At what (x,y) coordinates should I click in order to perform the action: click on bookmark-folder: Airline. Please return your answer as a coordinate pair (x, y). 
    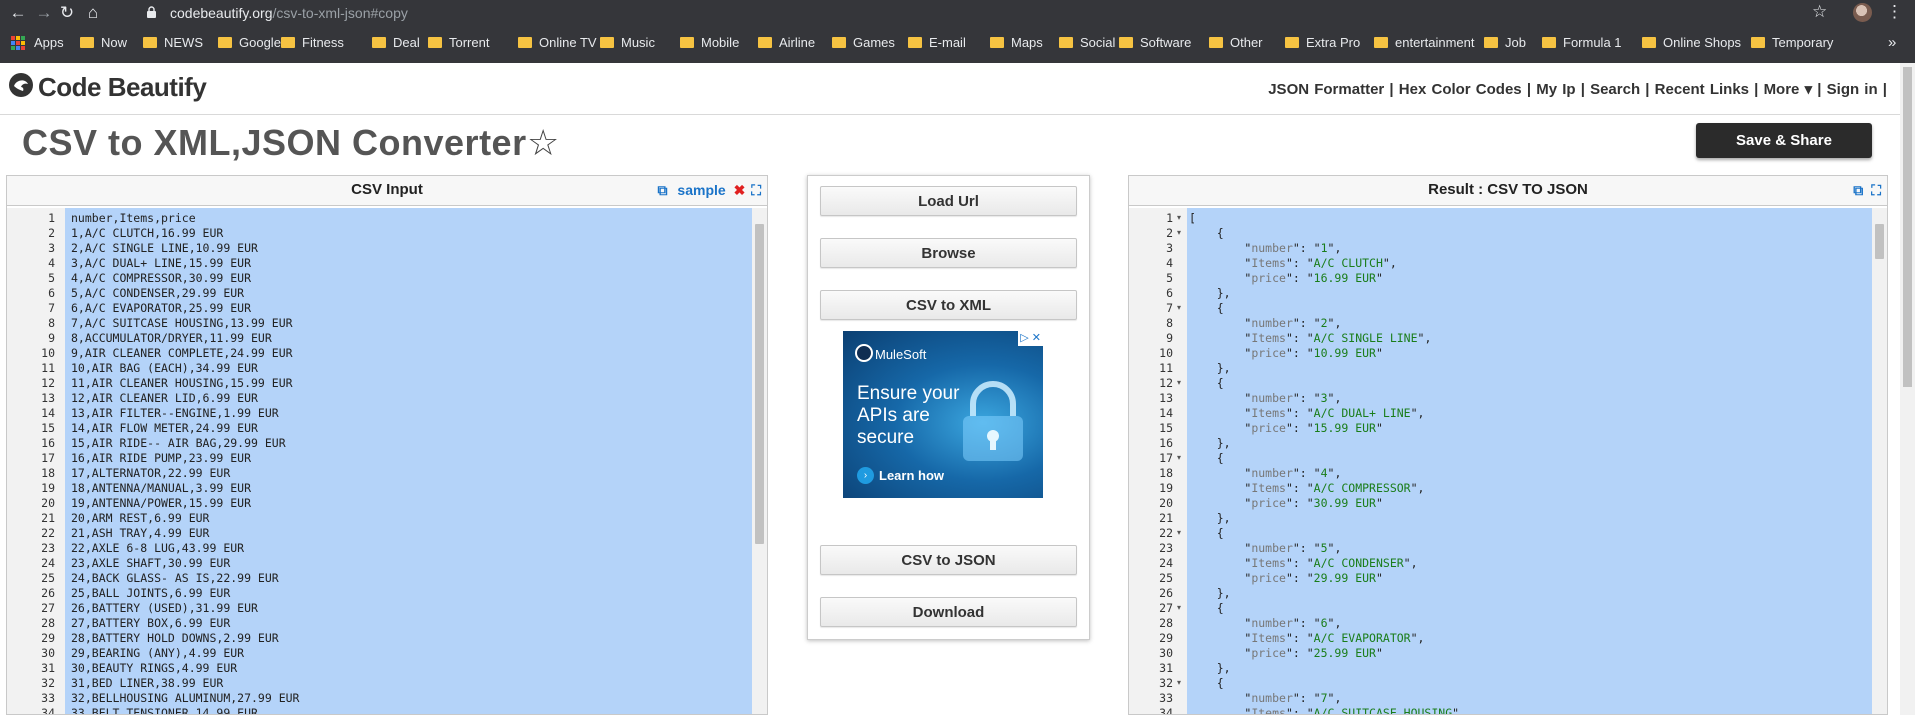
    Looking at the image, I should click on (797, 43).